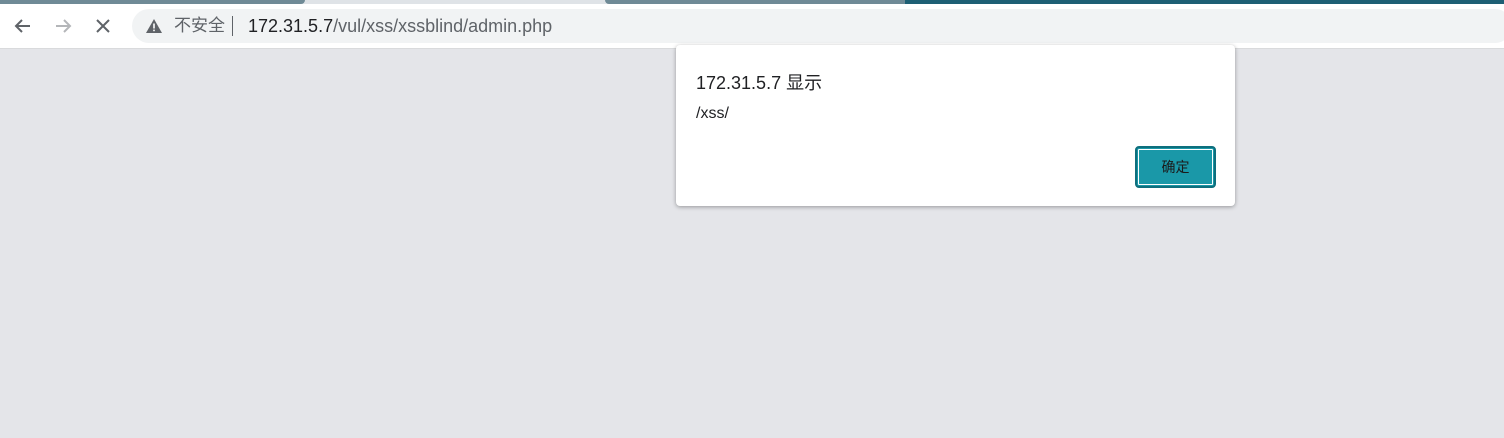  Describe the element at coordinates (291, 26) in the screenshot. I see `url-host: 172.31.5.7` at that location.